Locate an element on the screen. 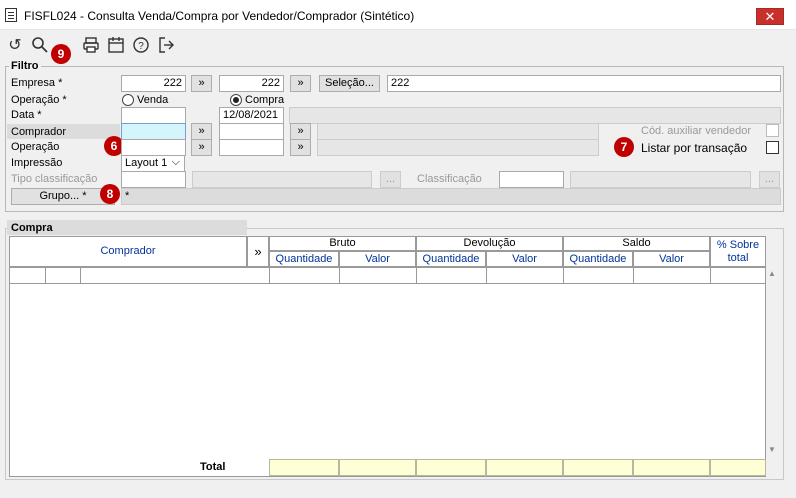 Image resolution: width=796 pixels, height=498 pixels. comprador-label: Comprador is located at coordinates (39, 132).